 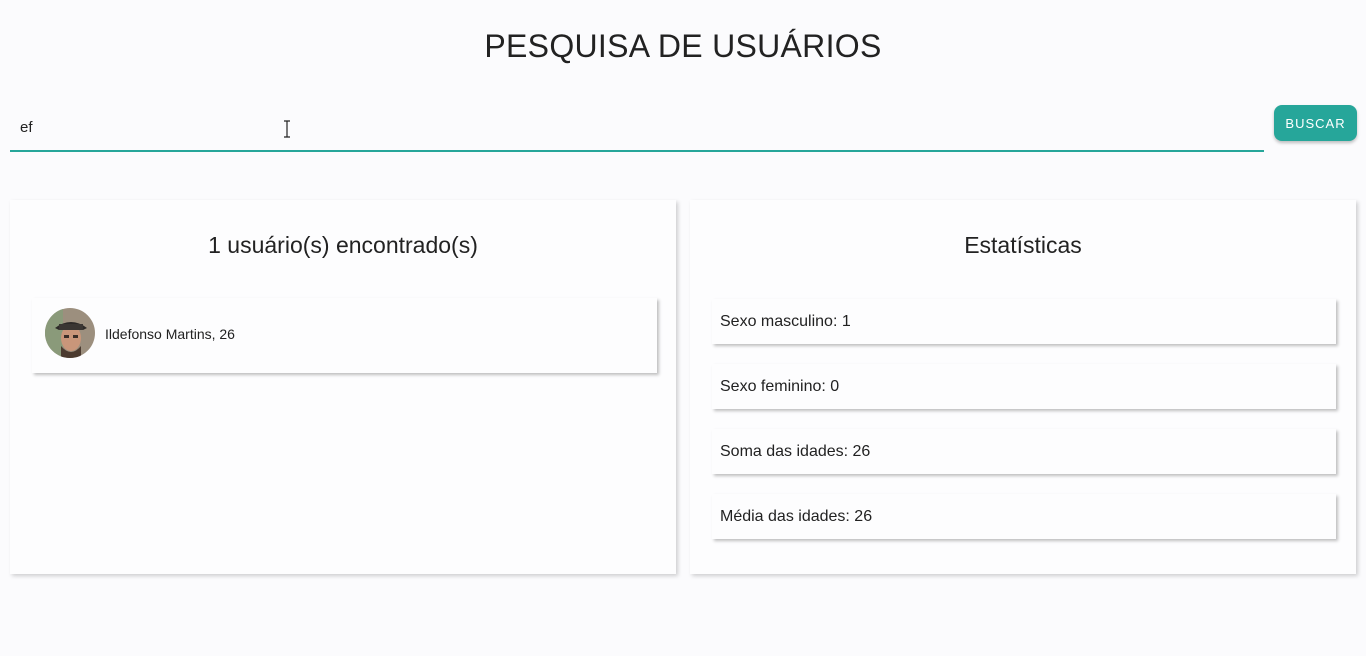 What do you see at coordinates (1023, 245) in the screenshot?
I see `stats-title: Estatísticas` at bounding box center [1023, 245].